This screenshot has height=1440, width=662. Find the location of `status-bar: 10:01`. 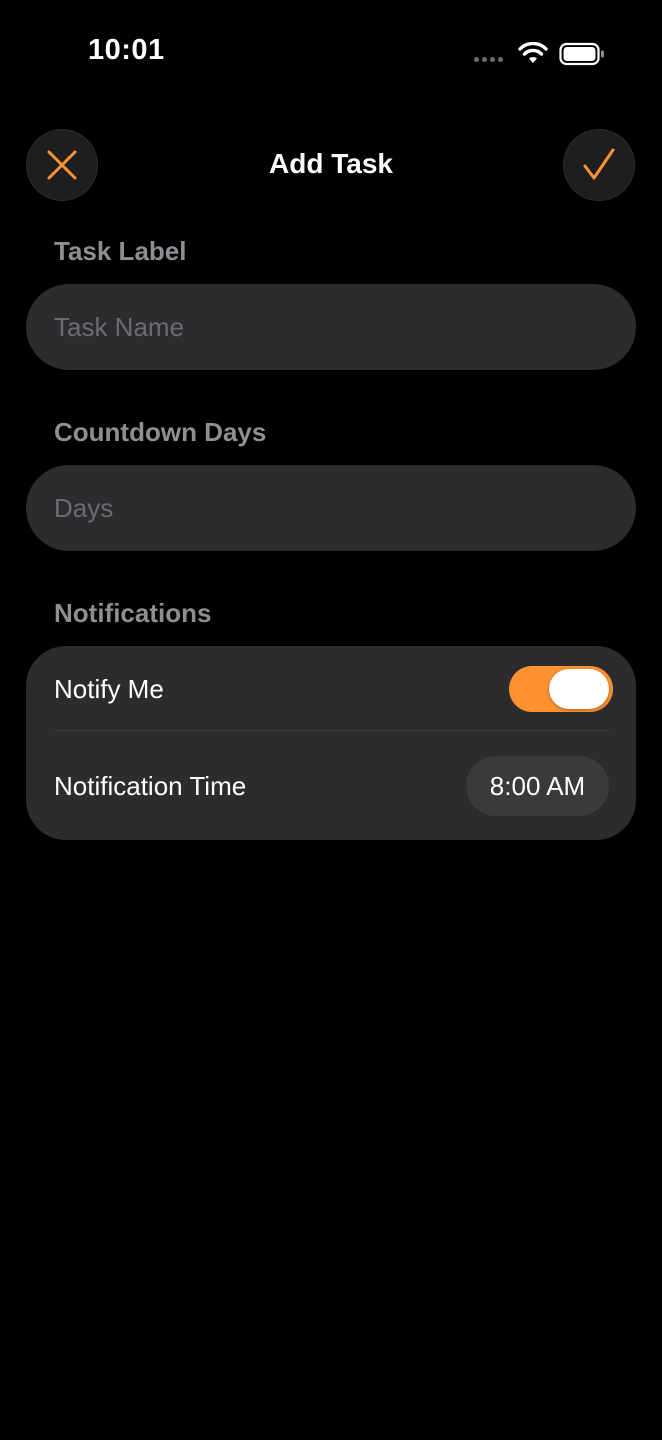

status-bar: 10:01 is located at coordinates (331, 50).